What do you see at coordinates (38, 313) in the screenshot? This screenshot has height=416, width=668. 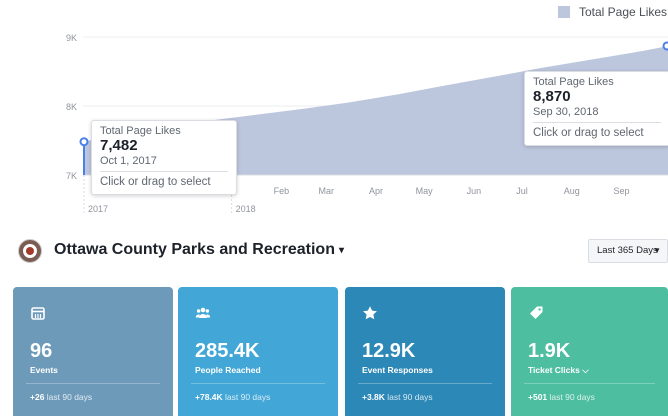 I see `calendar-icon` at bounding box center [38, 313].